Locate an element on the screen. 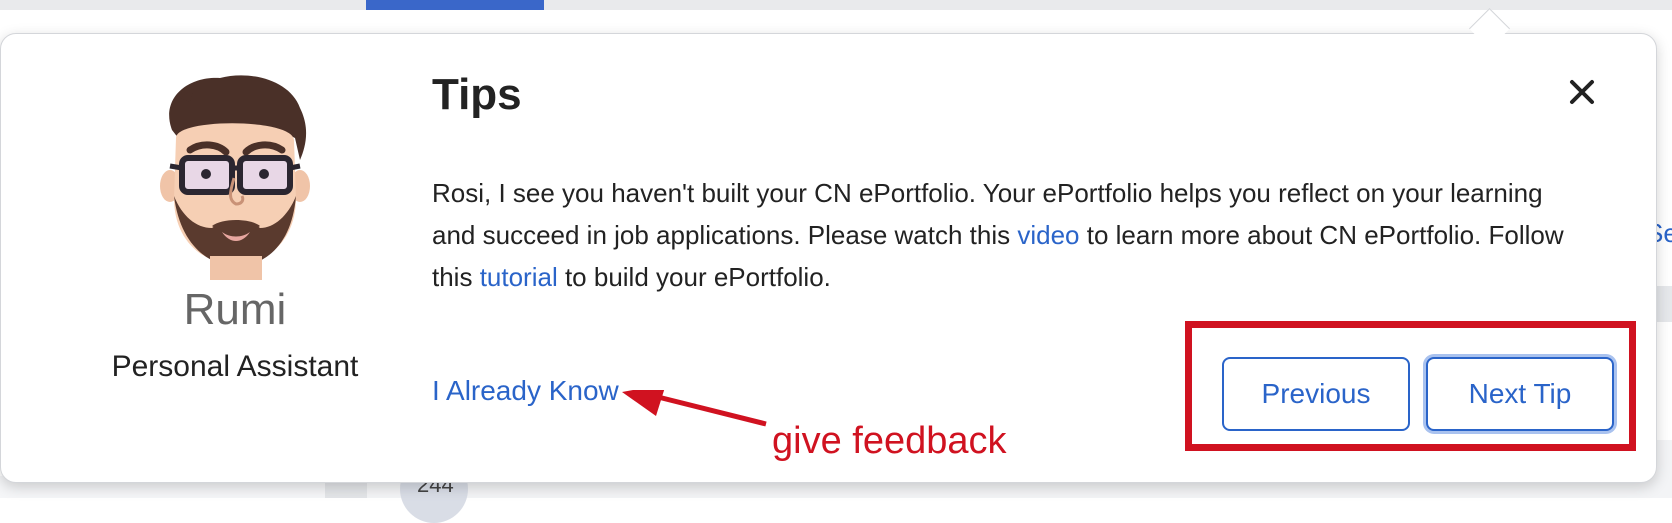 The width and height of the screenshot is (1672, 523). video-link: video is located at coordinates (1048, 235).